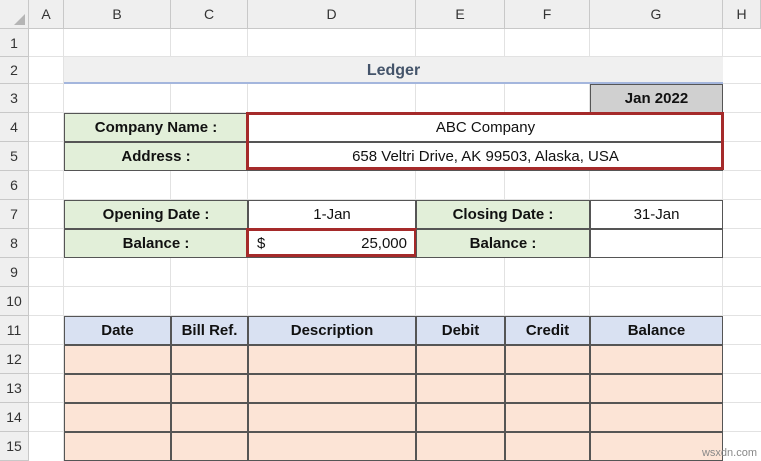 This screenshot has height=461, width=761. I want to click on closing-balance-label: Balance :, so click(503, 243).